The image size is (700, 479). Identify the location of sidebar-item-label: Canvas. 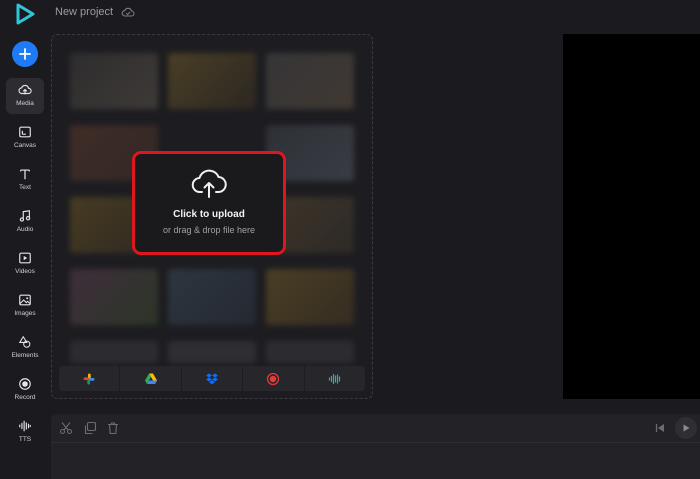
(25, 145).